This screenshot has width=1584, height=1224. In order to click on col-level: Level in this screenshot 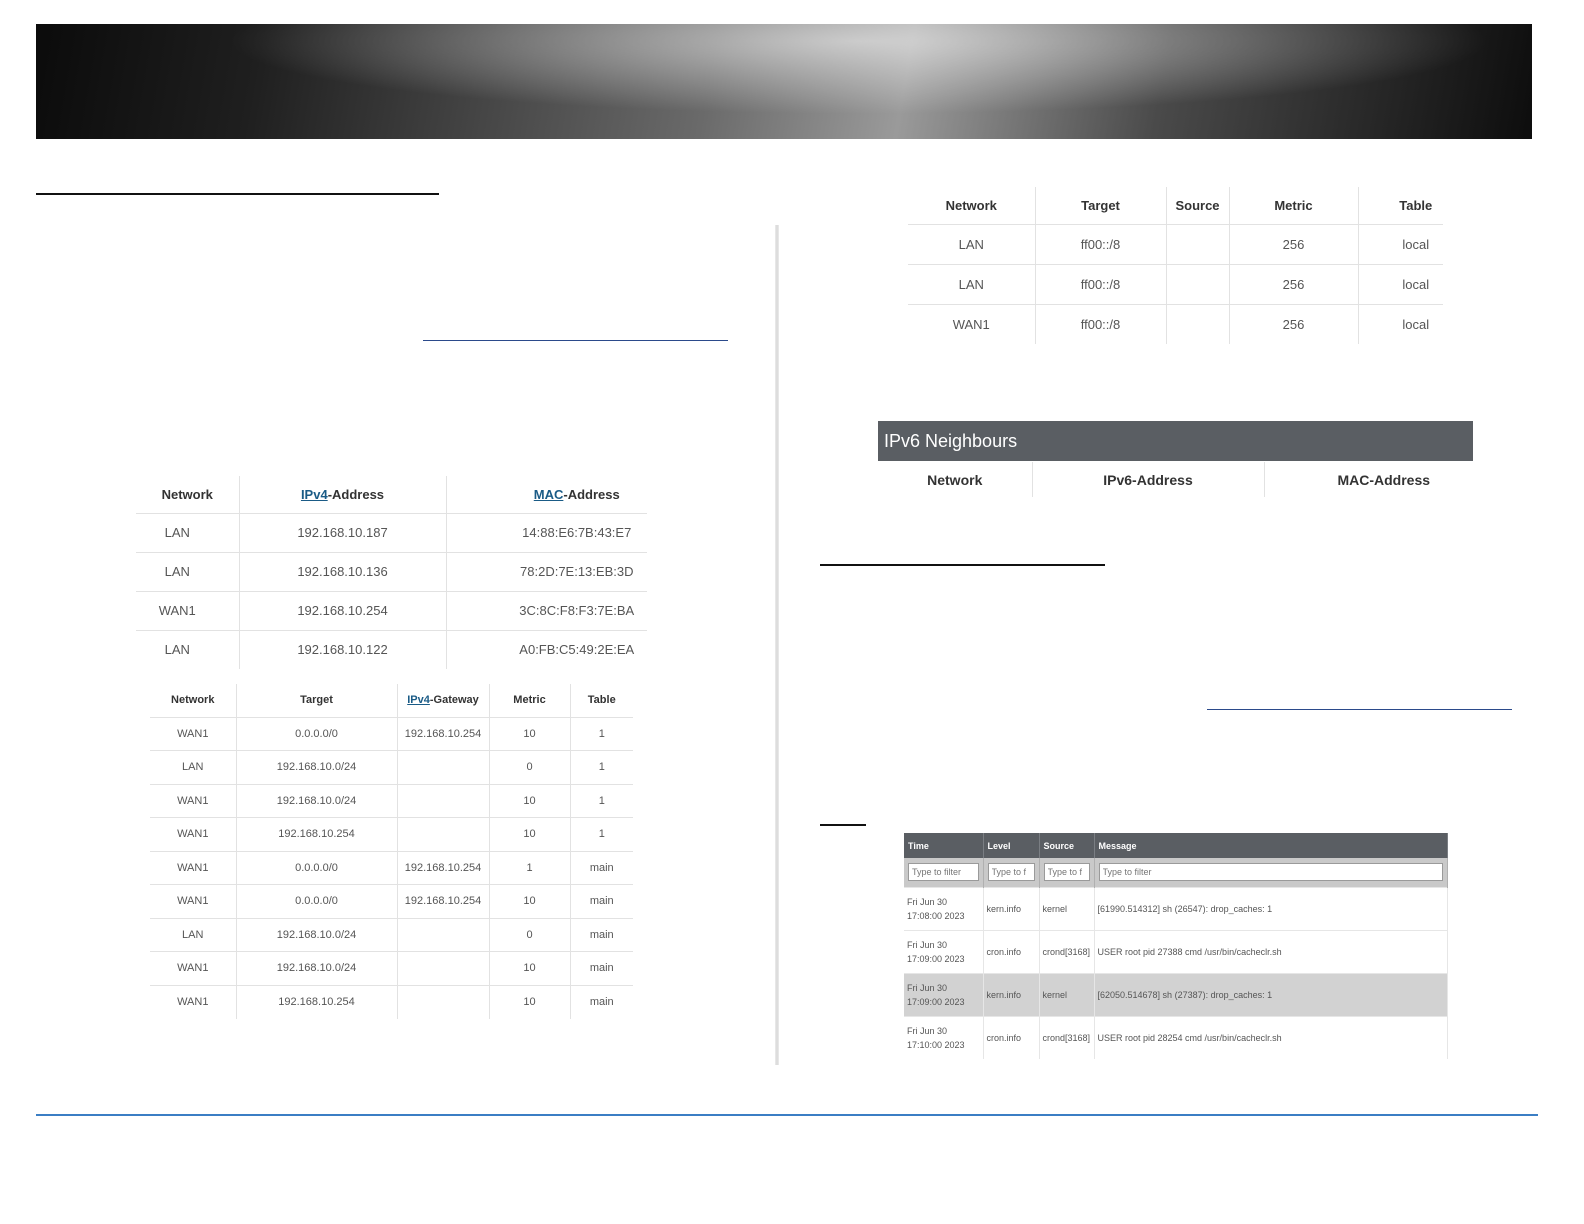, I will do `click(1011, 845)`.